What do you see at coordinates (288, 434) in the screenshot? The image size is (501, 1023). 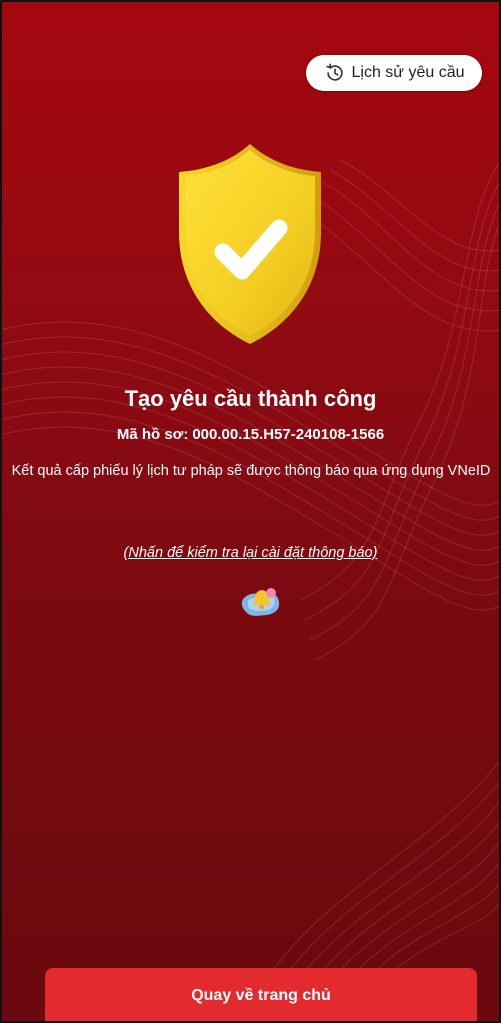 I see `record-code-value: 000.00.15.H57-240108-1566` at bounding box center [288, 434].